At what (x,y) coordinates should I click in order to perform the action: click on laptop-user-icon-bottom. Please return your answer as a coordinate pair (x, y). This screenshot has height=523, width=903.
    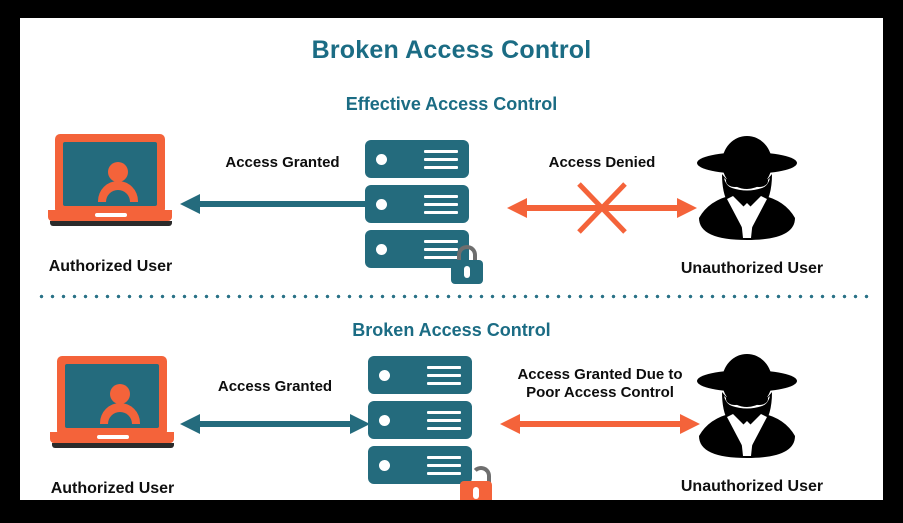
    Looking at the image, I should click on (112, 404).